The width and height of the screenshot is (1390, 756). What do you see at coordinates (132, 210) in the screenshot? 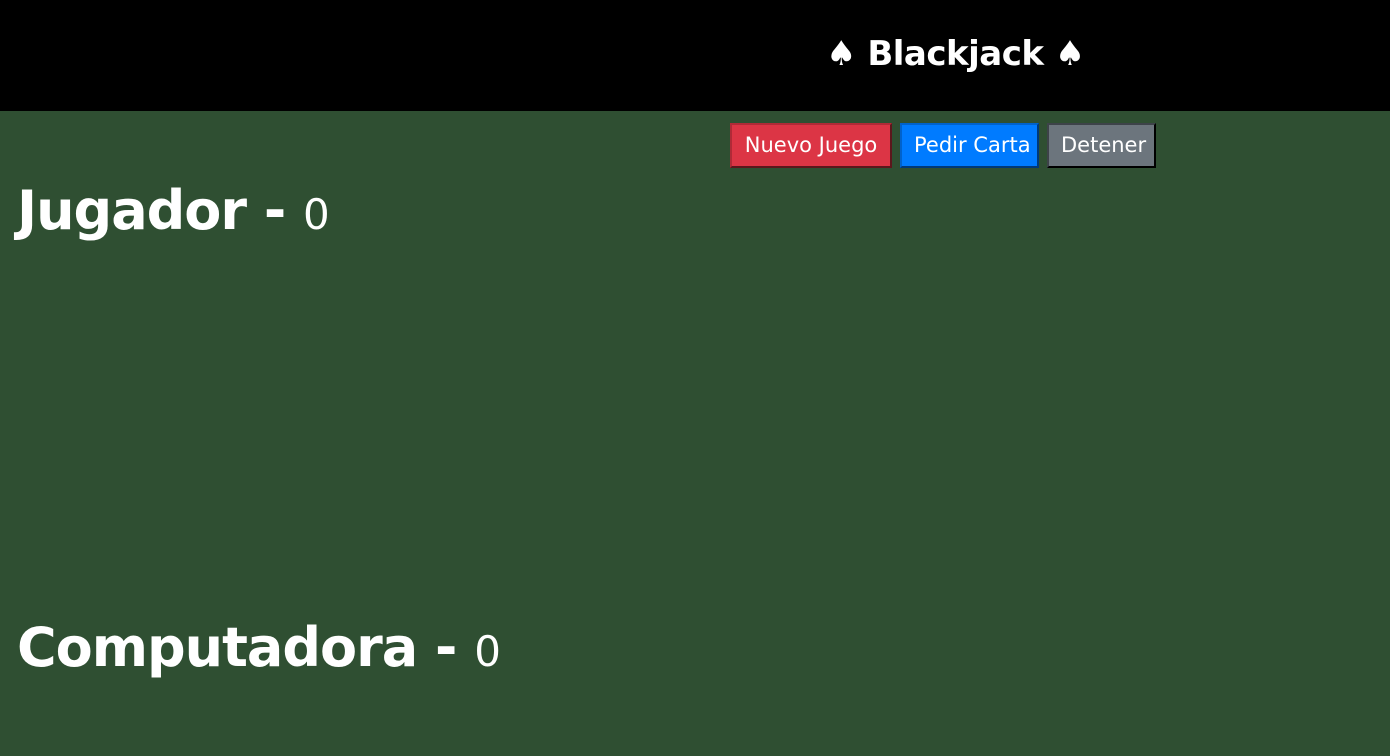
I see `player-label: Jugador` at bounding box center [132, 210].